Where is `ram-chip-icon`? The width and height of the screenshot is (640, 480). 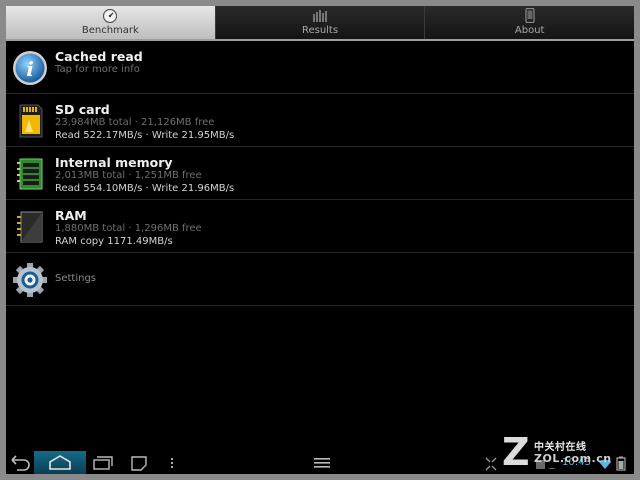 ram-chip-icon is located at coordinates (30, 227).